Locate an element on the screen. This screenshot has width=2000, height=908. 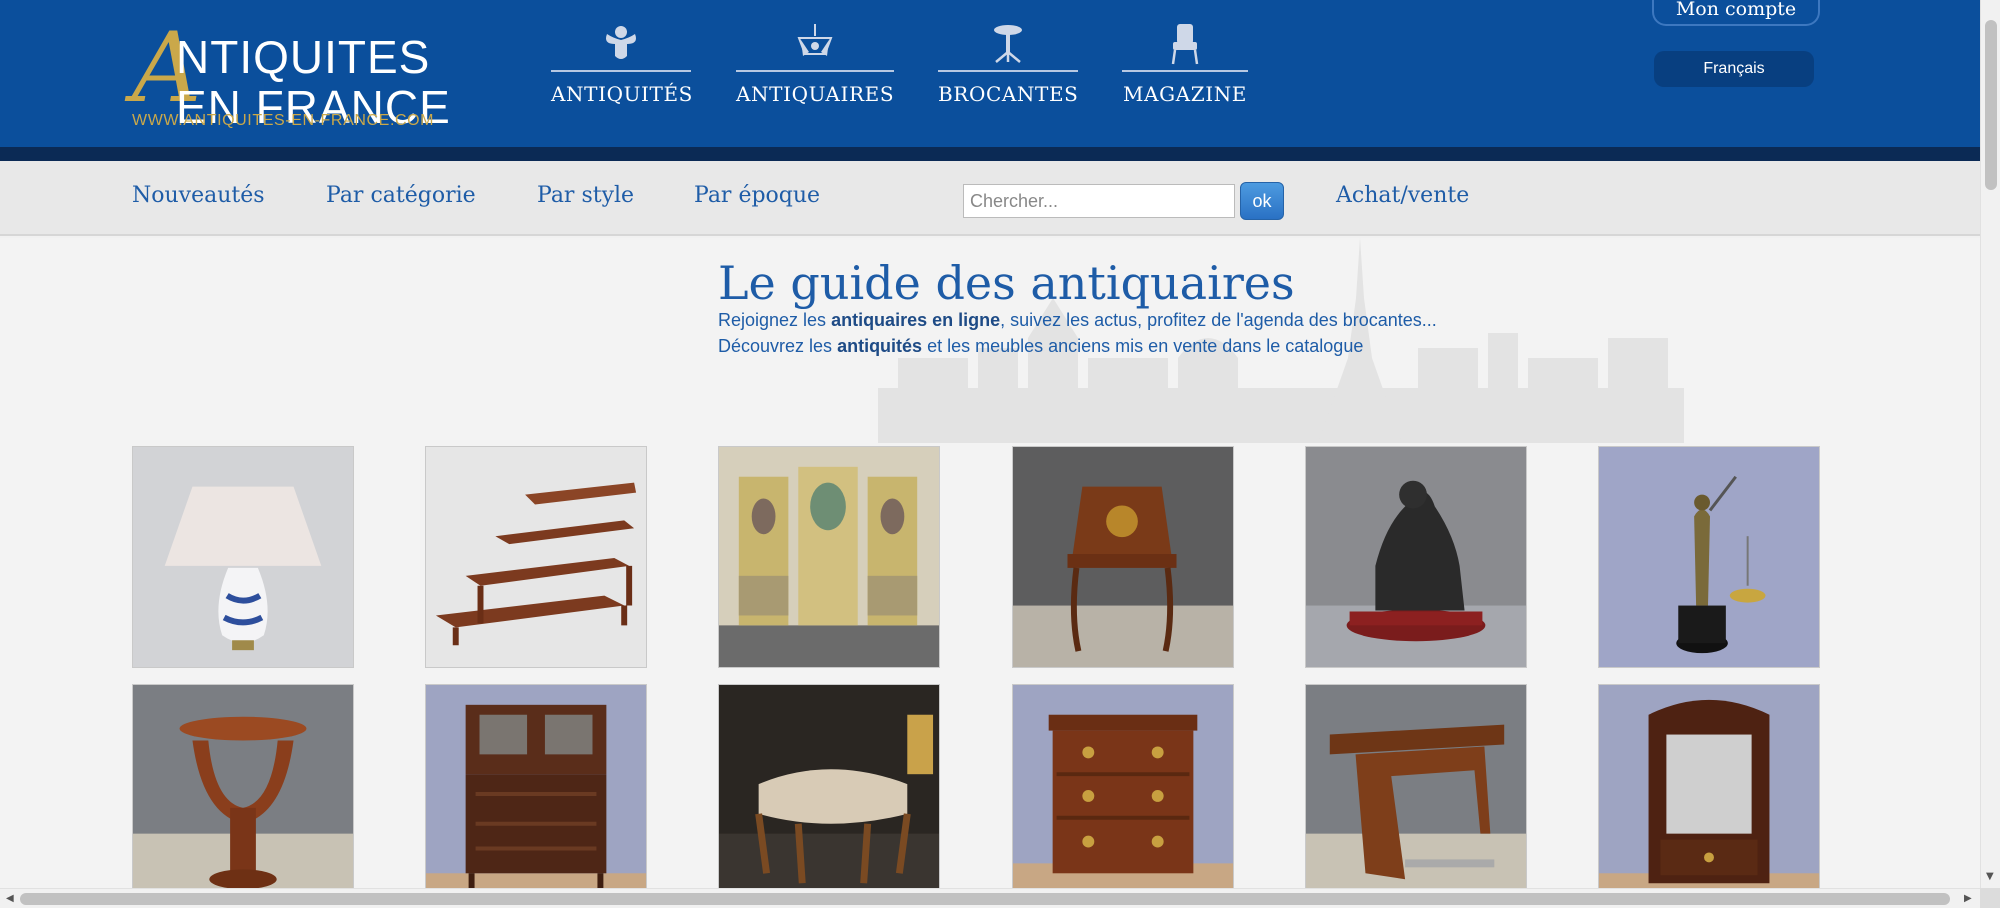
subnav-par-epoque: Par époque is located at coordinates (757, 195).